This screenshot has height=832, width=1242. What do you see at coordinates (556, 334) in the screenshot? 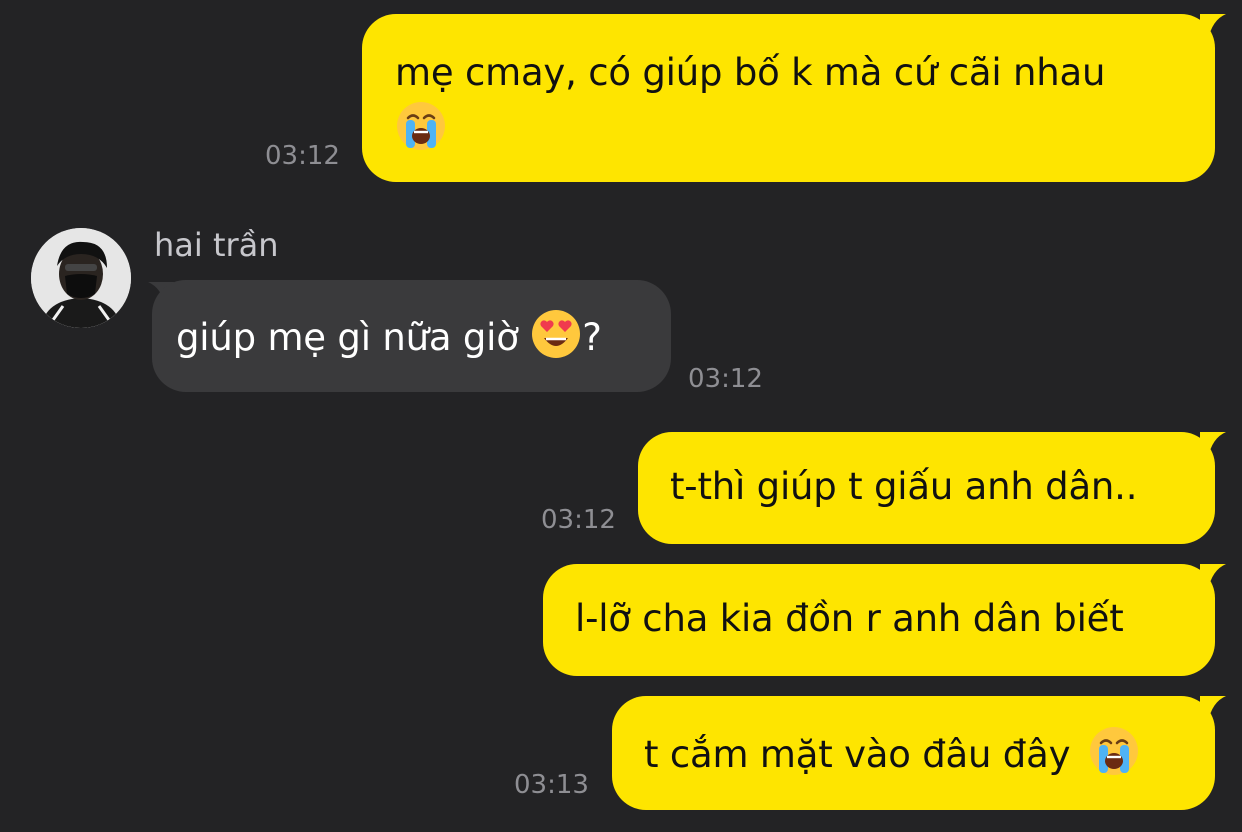
I see `heart-eyes-face-icon` at bounding box center [556, 334].